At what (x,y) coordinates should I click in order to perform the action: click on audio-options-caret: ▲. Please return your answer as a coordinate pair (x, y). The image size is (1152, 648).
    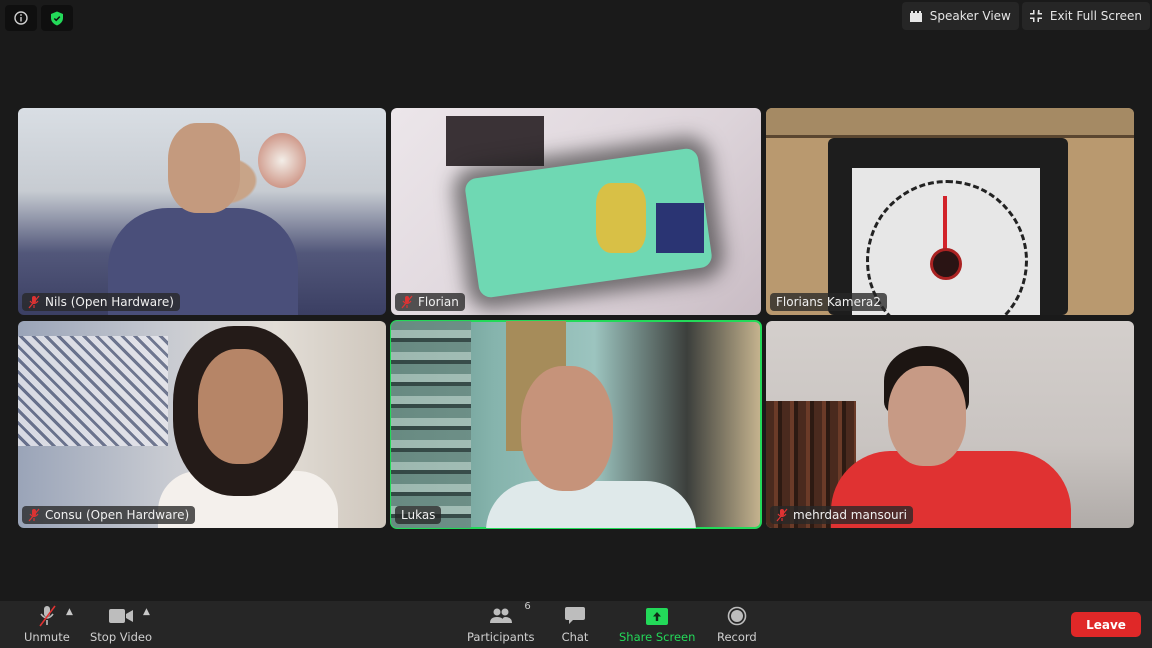
    Looking at the image, I should click on (69, 612).